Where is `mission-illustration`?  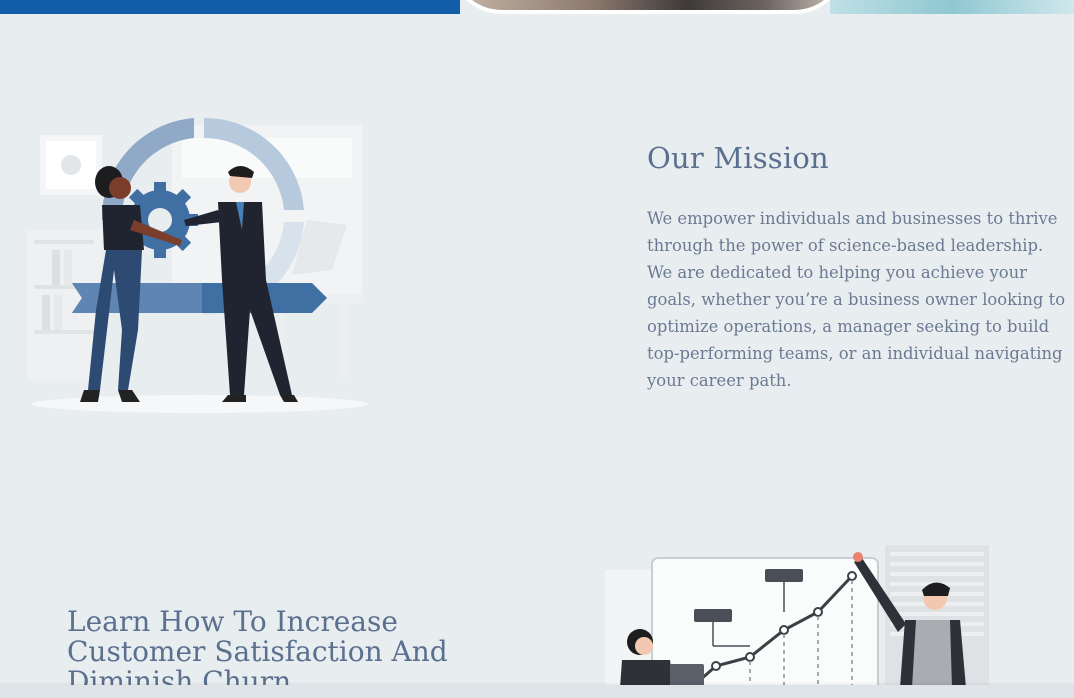
mission-illustration is located at coordinates (197, 265).